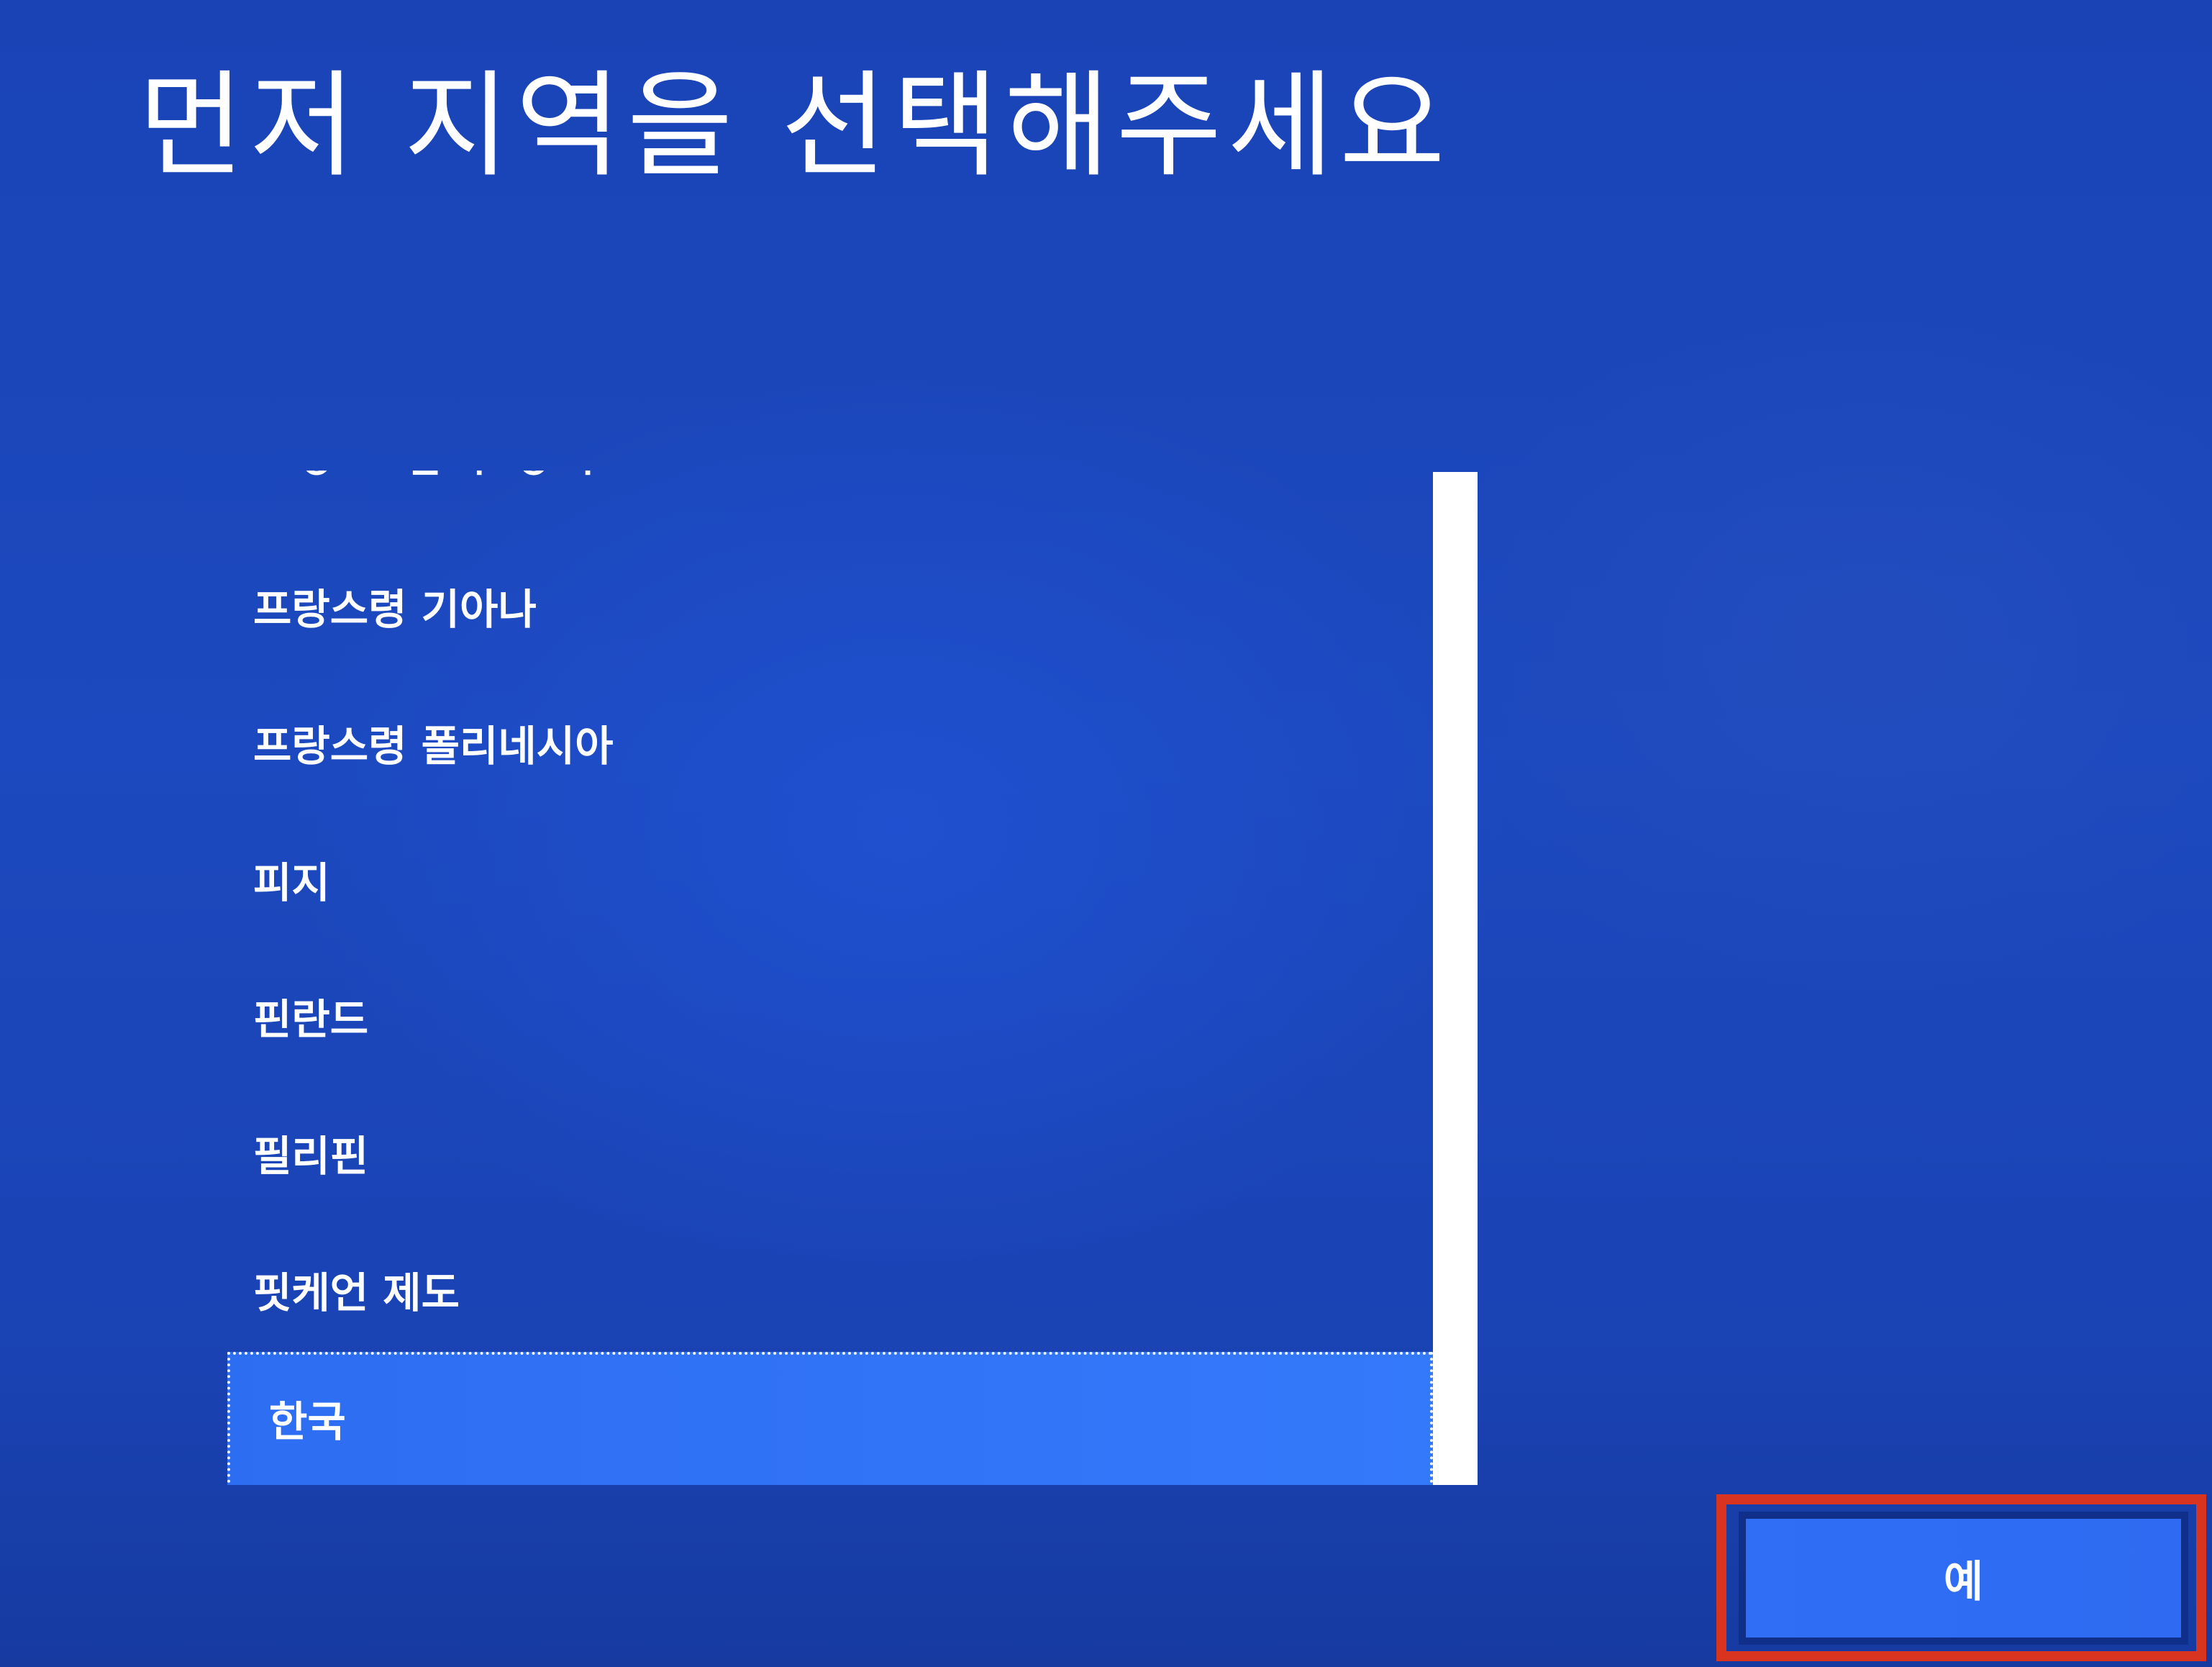 The height and width of the screenshot is (1667, 2212). I want to click on region-item-french-polynesia: 프랑스령 폴리네시아, so click(830, 747).